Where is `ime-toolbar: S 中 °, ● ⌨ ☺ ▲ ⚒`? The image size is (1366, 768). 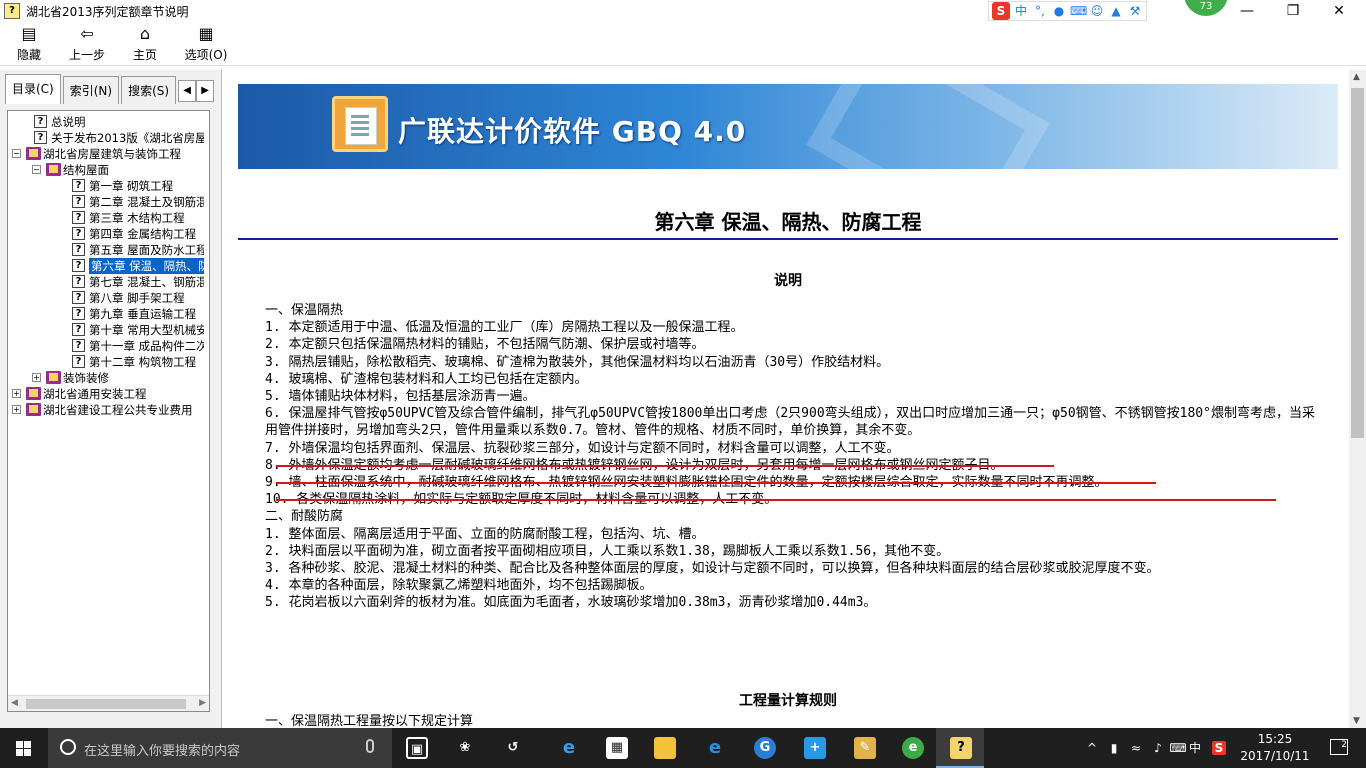 ime-toolbar: S 中 °, ● ⌨ ☺ ▲ ⚒ is located at coordinates (1067, 11).